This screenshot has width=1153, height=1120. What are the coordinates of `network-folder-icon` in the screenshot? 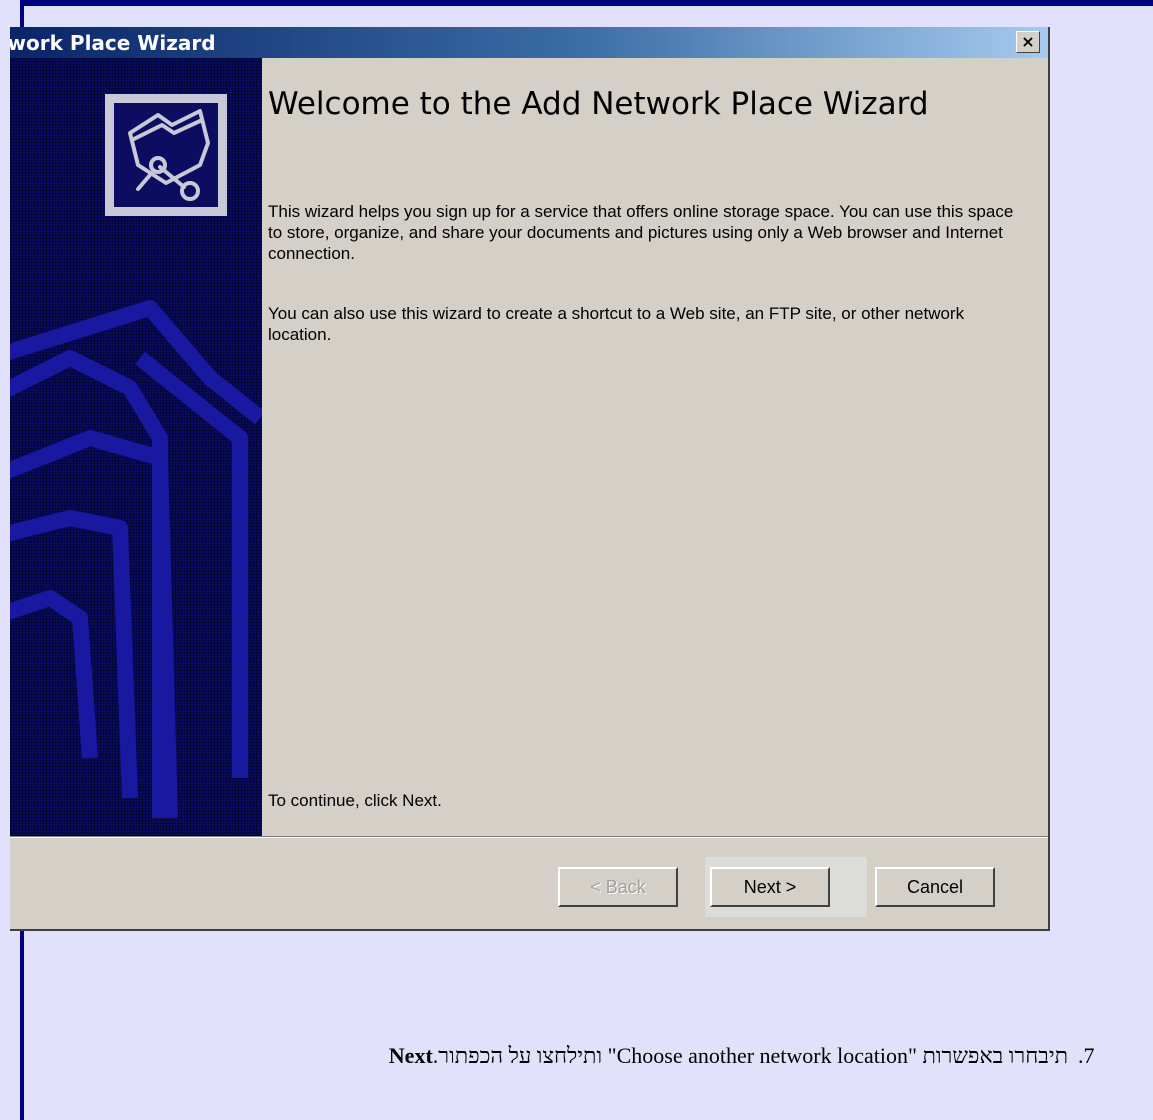 It's located at (166, 155).